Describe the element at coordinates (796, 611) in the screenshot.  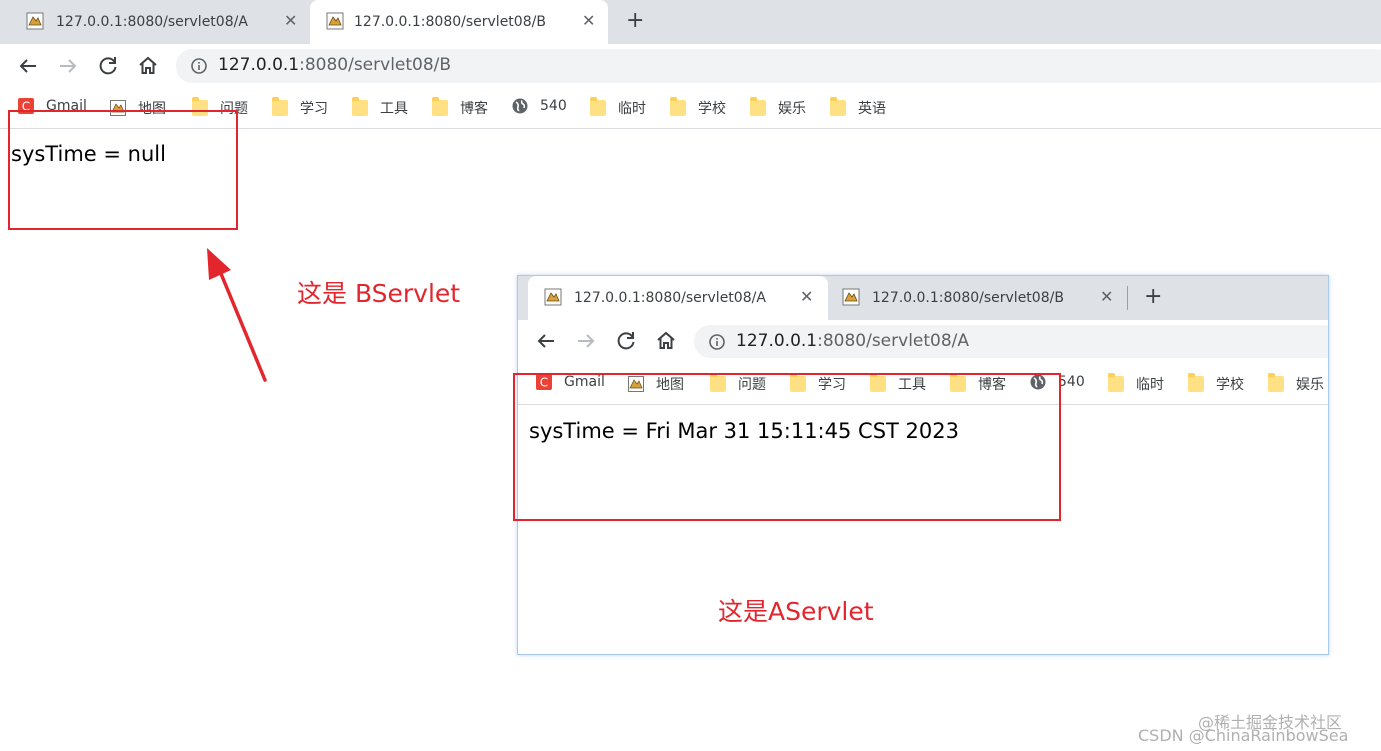
I see `annotation-a-servlet: 这是AServlet` at that location.